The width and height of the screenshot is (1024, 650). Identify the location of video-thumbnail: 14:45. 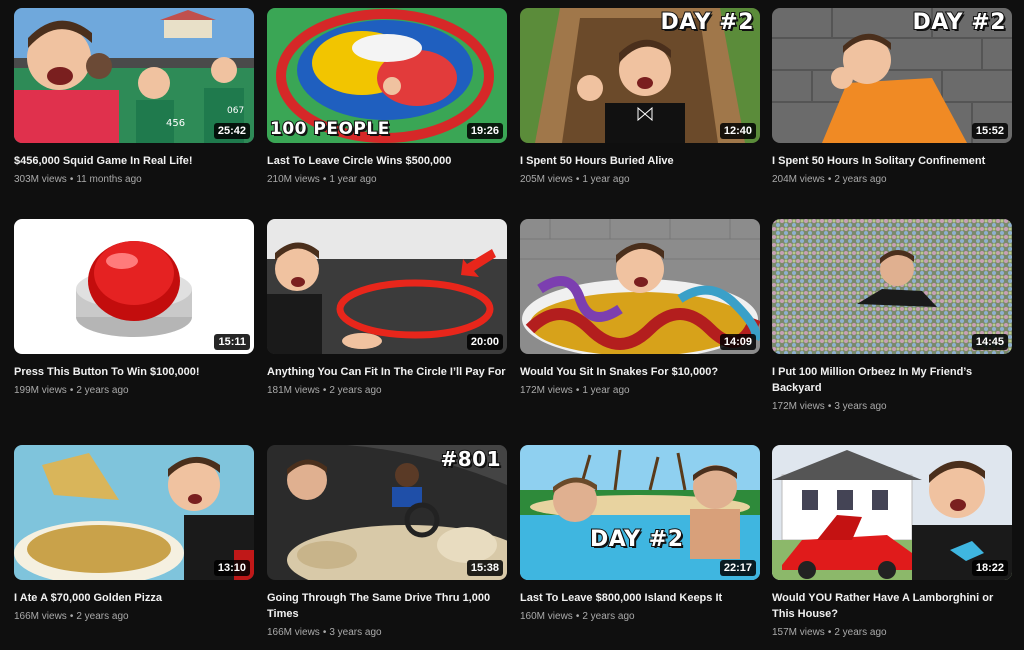
(892, 286).